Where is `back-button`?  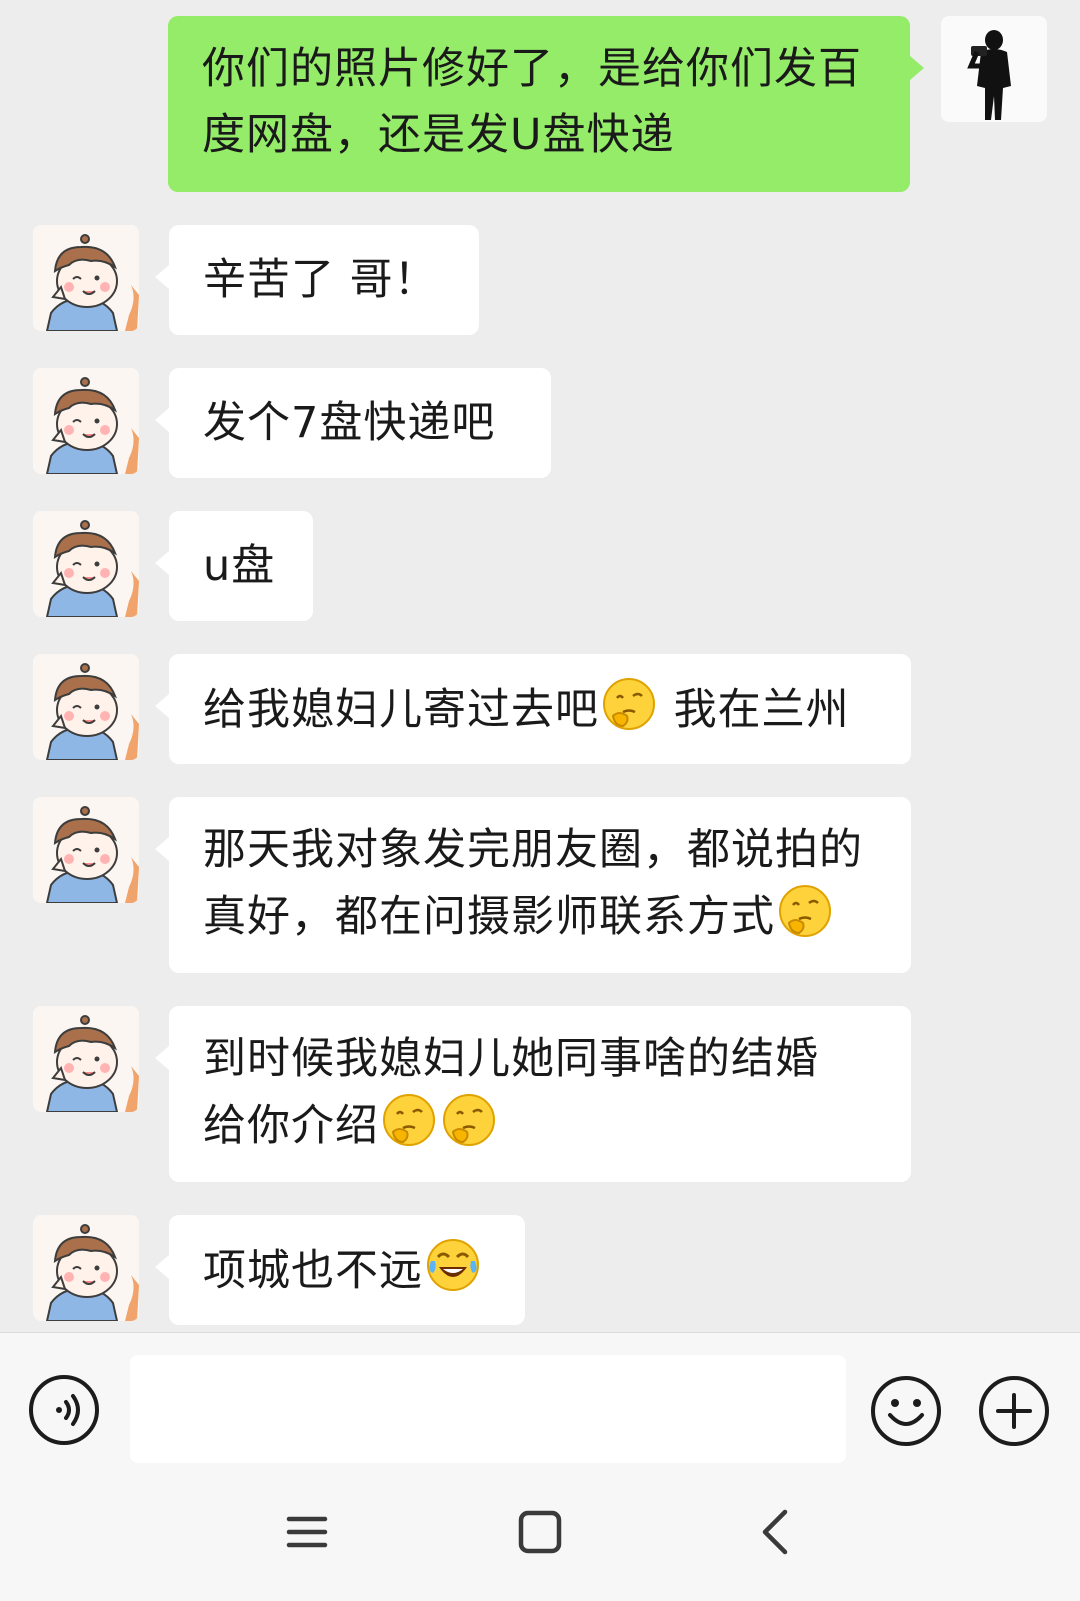 back-button is located at coordinates (775, 1532).